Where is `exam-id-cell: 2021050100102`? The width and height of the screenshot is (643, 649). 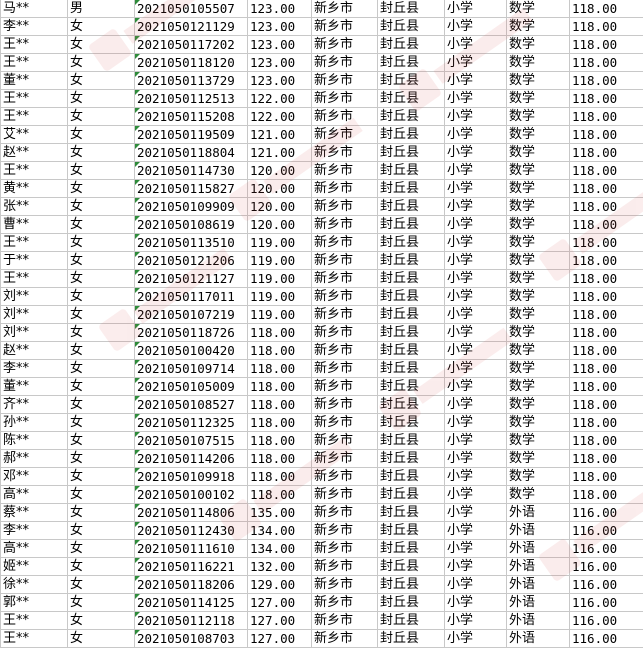
exam-id-cell: 2021050100102 is located at coordinates (191, 494).